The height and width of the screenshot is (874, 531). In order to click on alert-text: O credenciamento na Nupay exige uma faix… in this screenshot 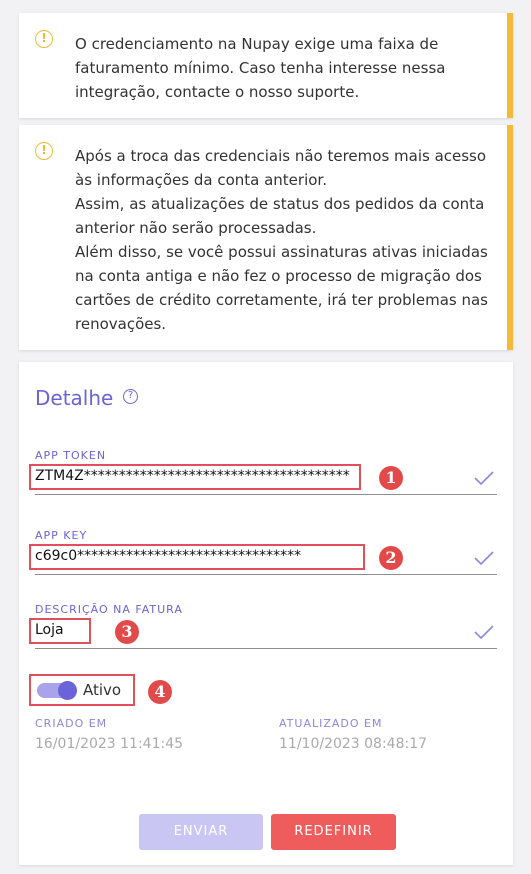, I will do `click(260, 68)`.